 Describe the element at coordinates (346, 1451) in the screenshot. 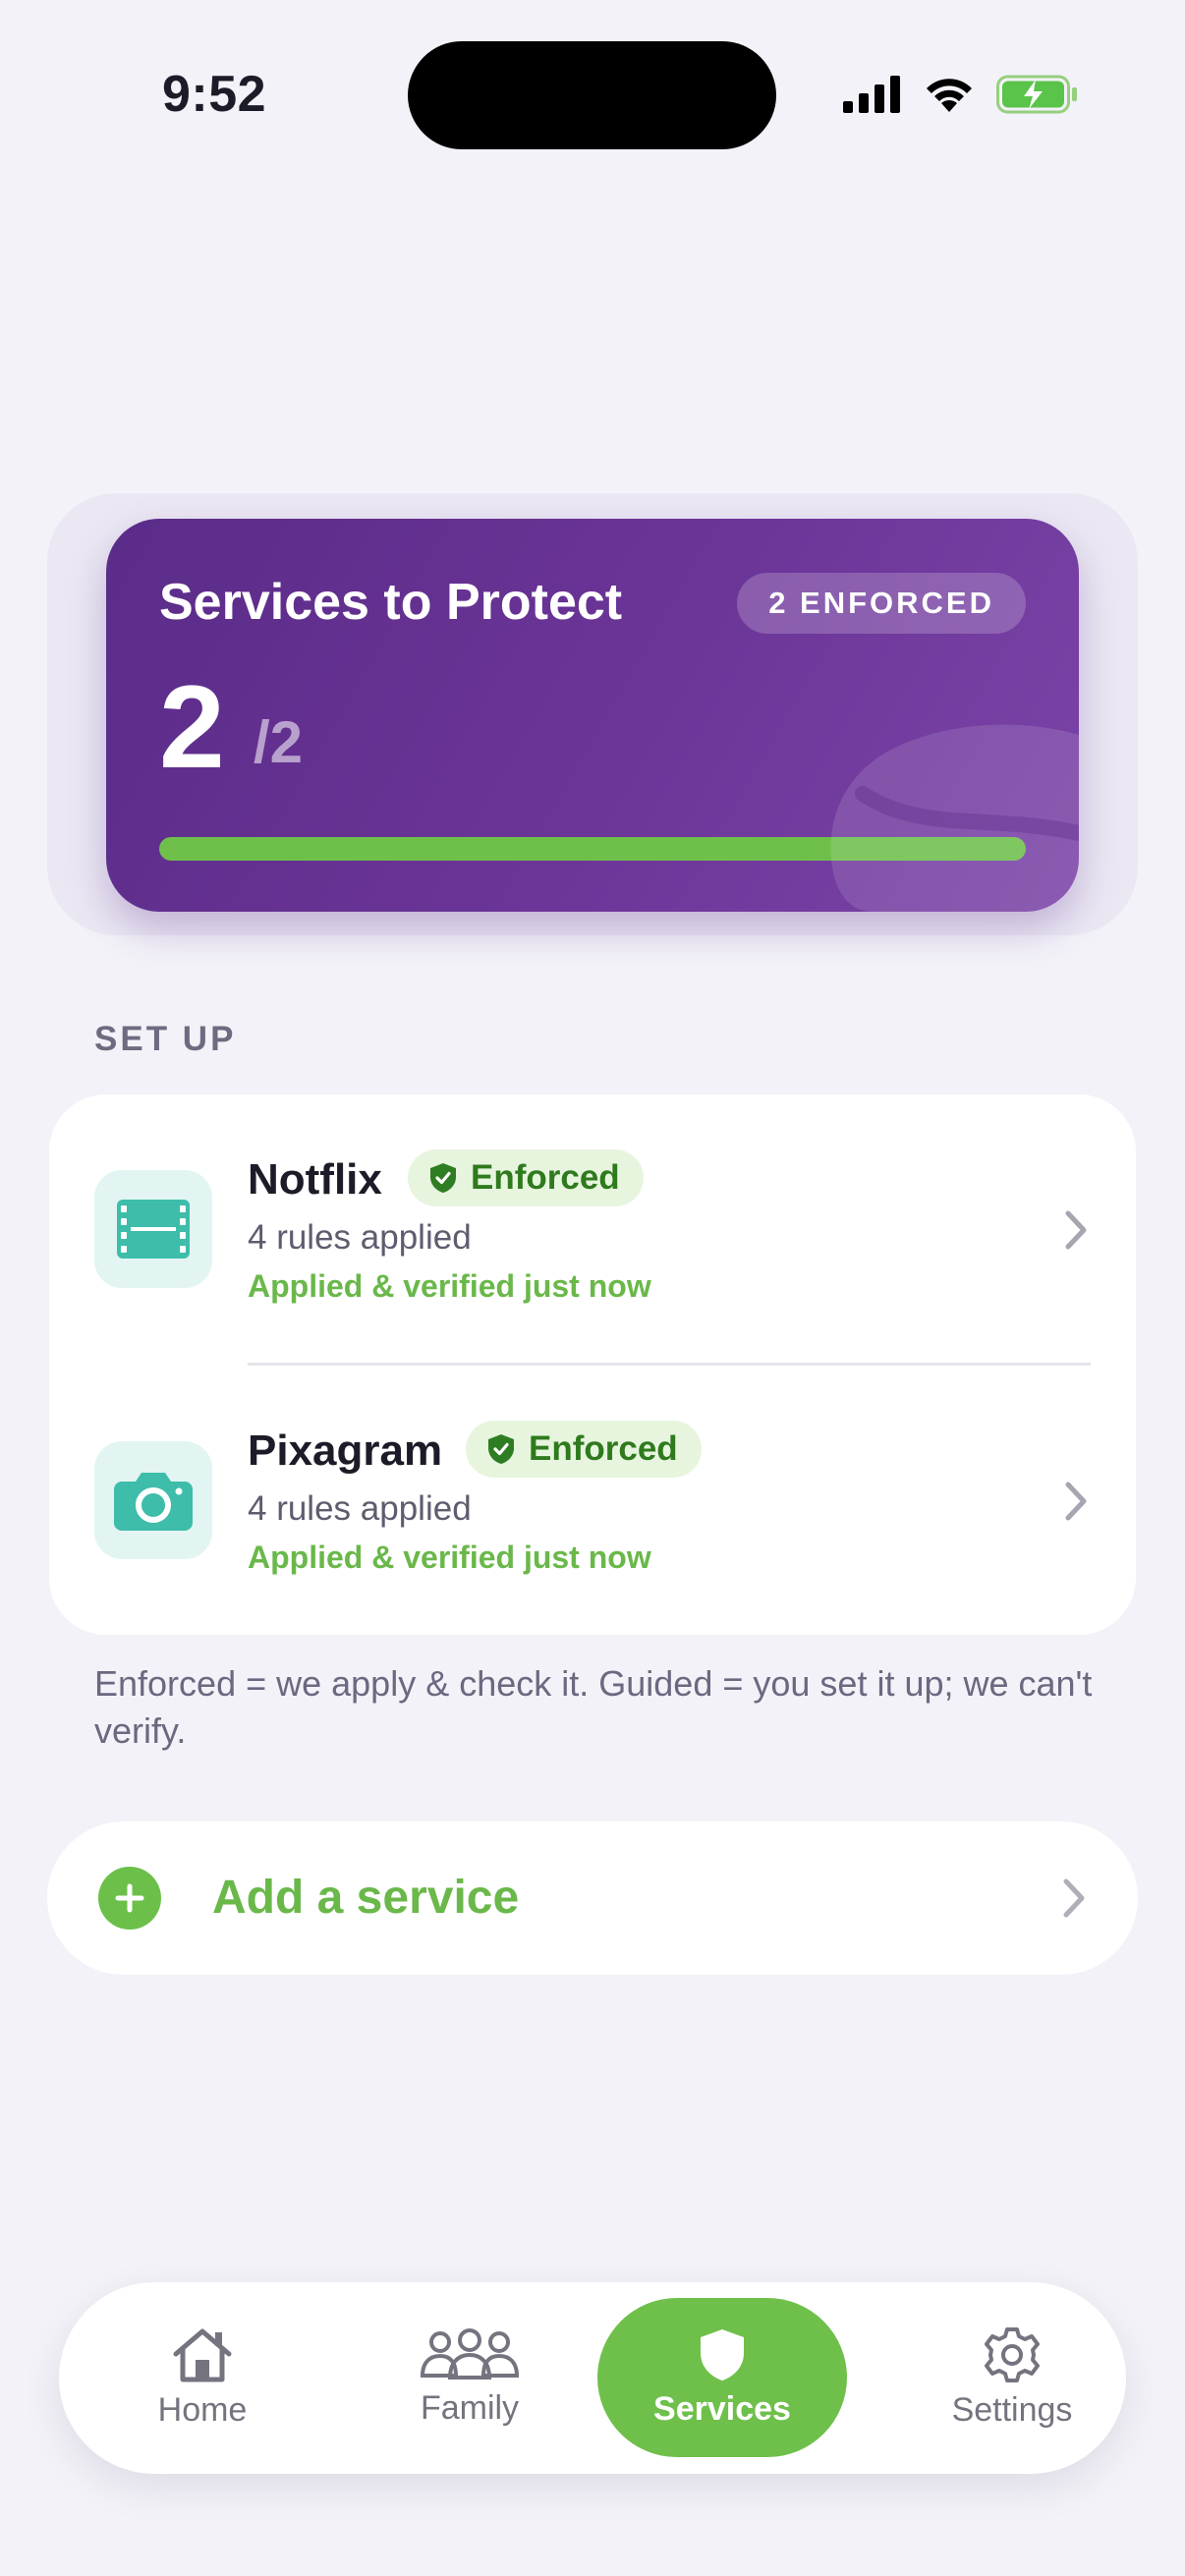

I see `service-name: Pixagram` at that location.